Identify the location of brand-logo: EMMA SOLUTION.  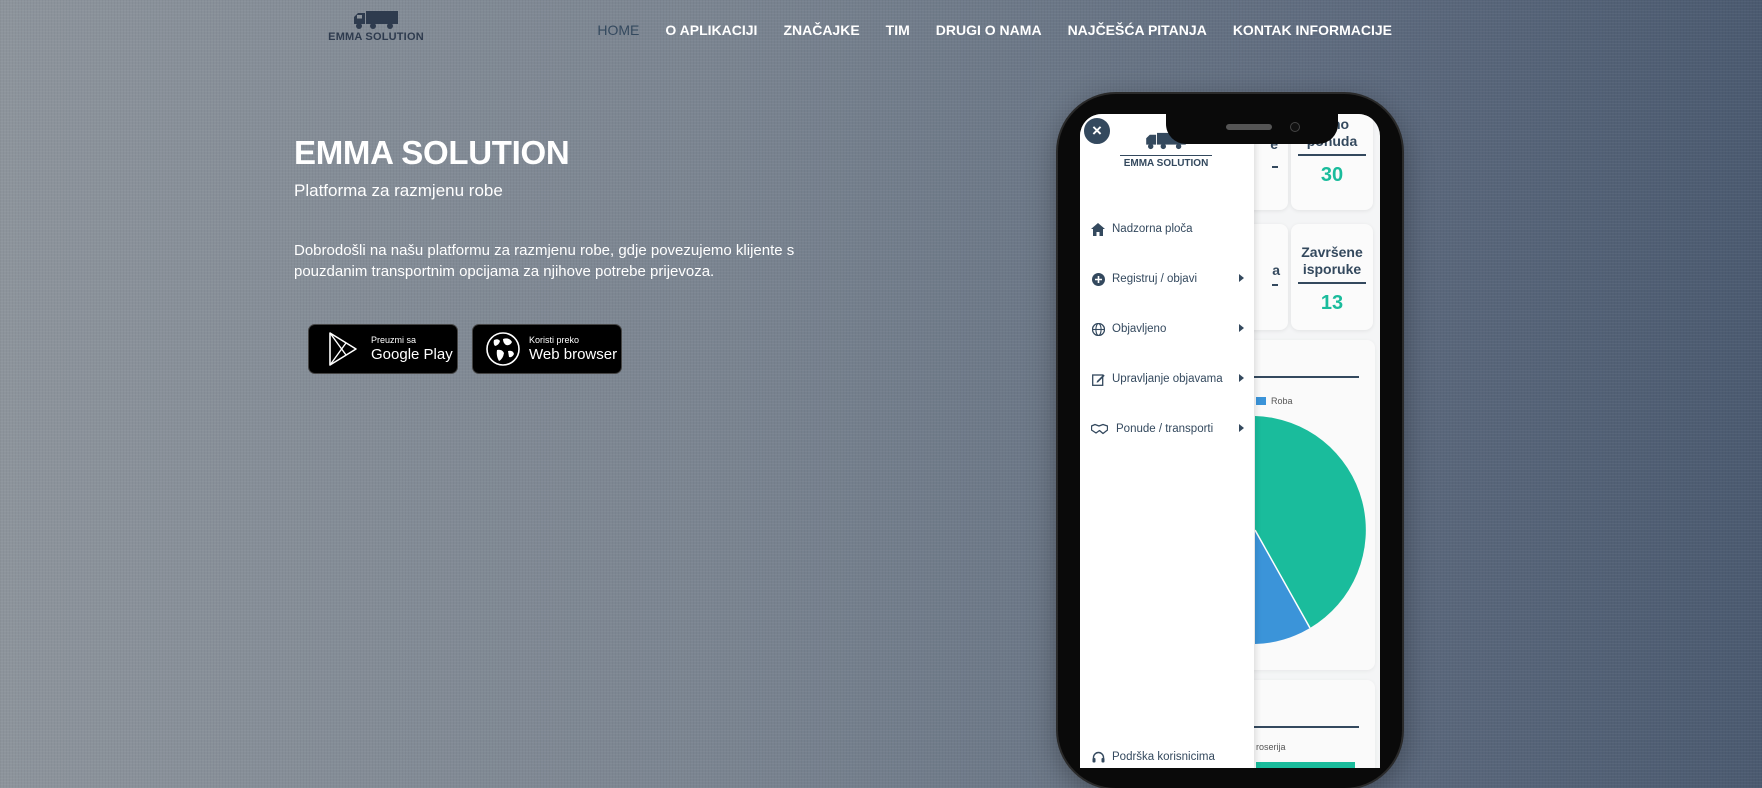
(376, 26).